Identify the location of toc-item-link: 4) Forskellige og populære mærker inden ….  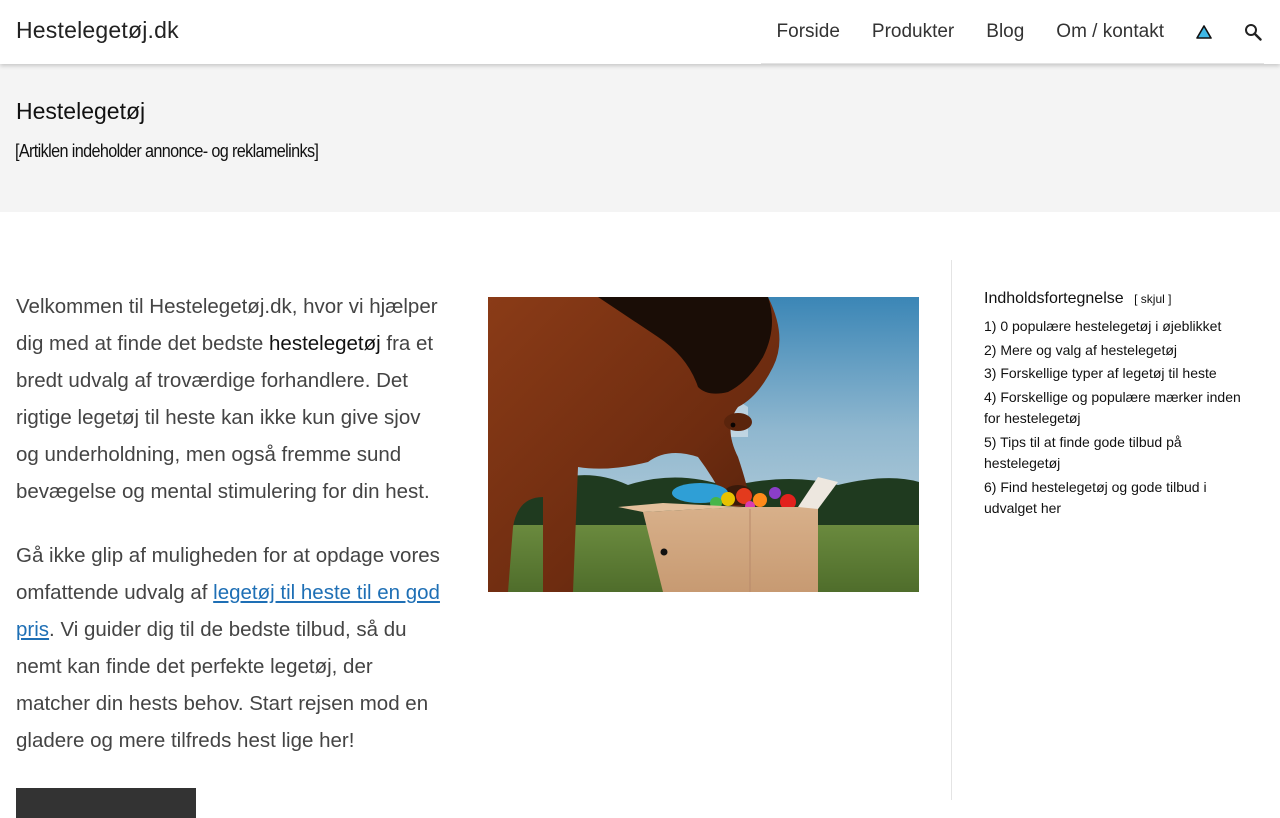
(1112, 408).